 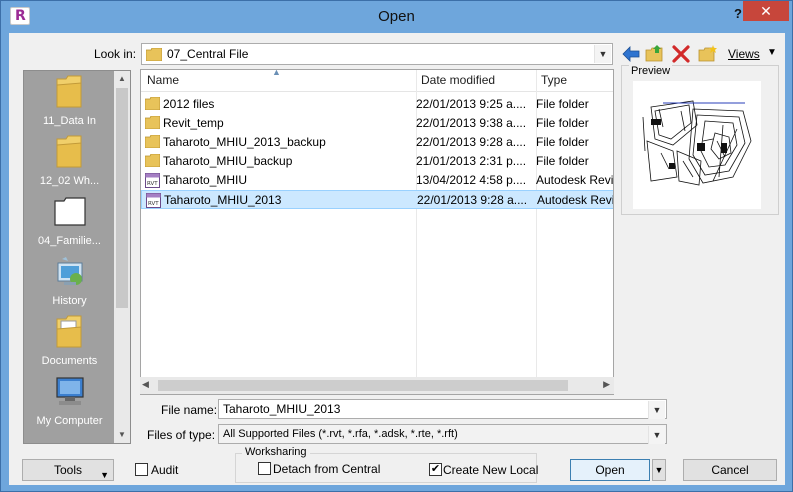 I want to click on cancel-button: Cancel, so click(x=730, y=470).